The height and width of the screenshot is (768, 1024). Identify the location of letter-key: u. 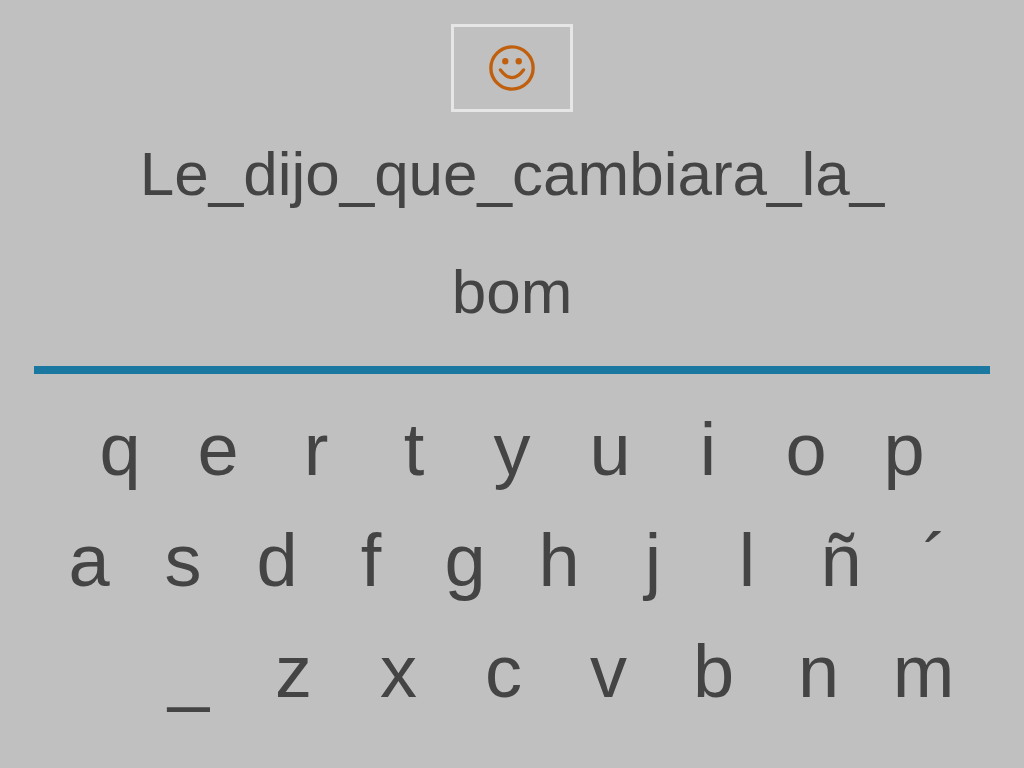
(610, 449).